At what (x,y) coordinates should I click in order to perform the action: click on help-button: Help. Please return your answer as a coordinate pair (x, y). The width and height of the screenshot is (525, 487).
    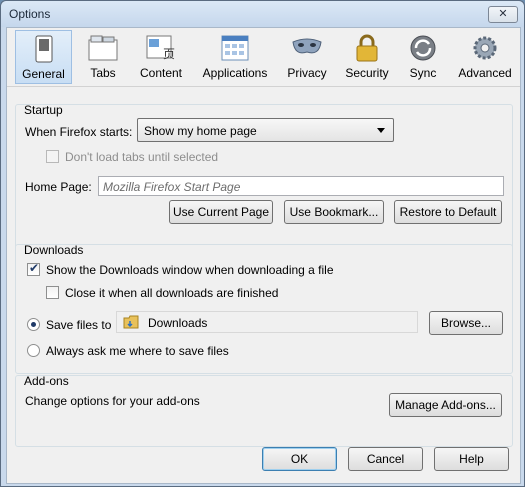
    Looking at the image, I should click on (471, 459).